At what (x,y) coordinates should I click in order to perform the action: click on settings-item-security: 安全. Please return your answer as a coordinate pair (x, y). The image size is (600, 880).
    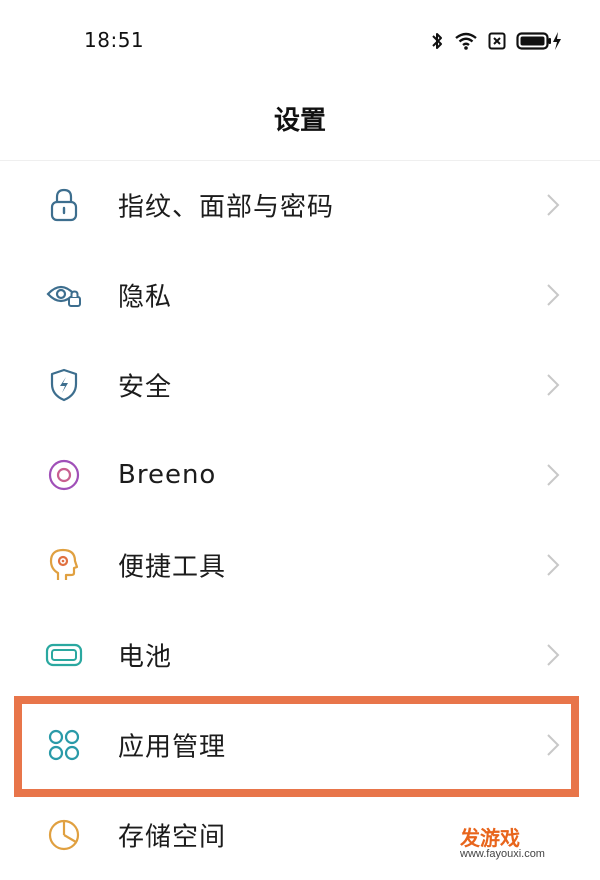
    Looking at the image, I should click on (300, 385).